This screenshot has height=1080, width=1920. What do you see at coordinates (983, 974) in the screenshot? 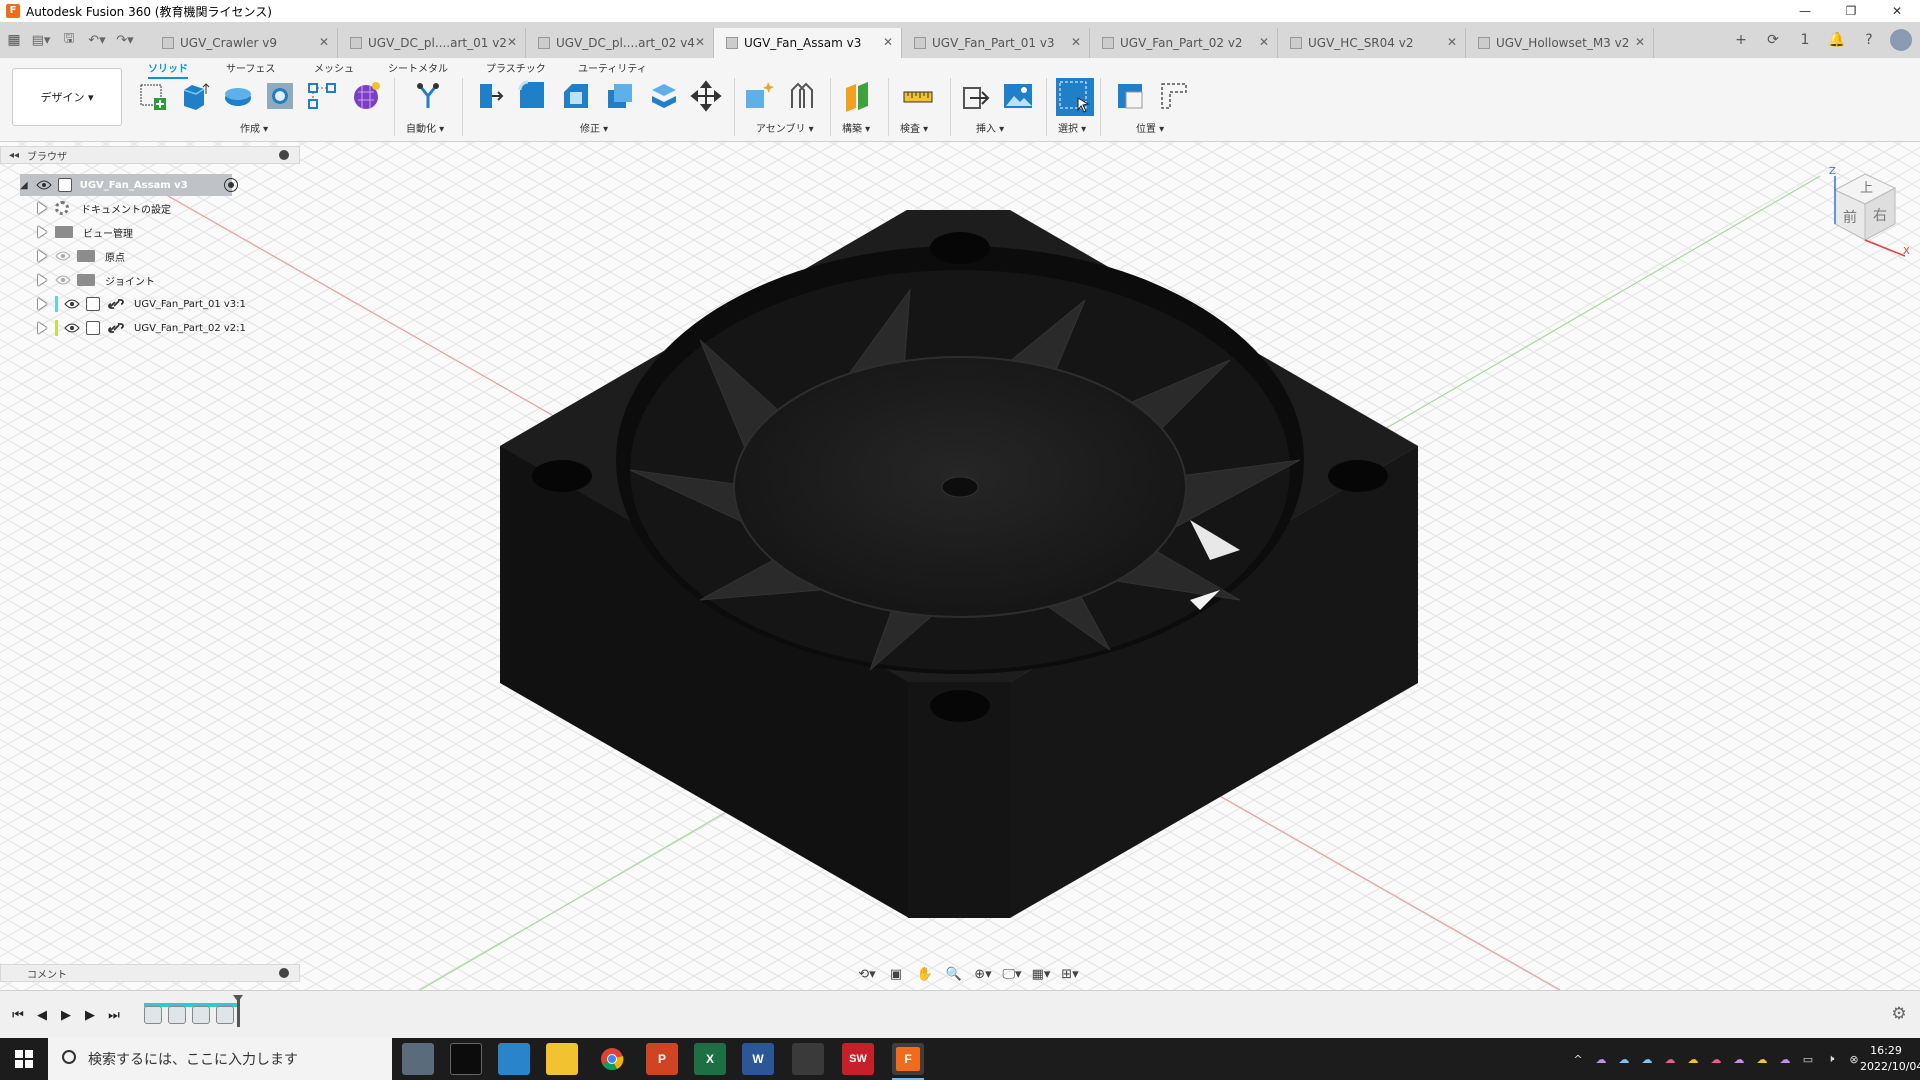
I see `fit-icon: ⊕▾` at bounding box center [983, 974].